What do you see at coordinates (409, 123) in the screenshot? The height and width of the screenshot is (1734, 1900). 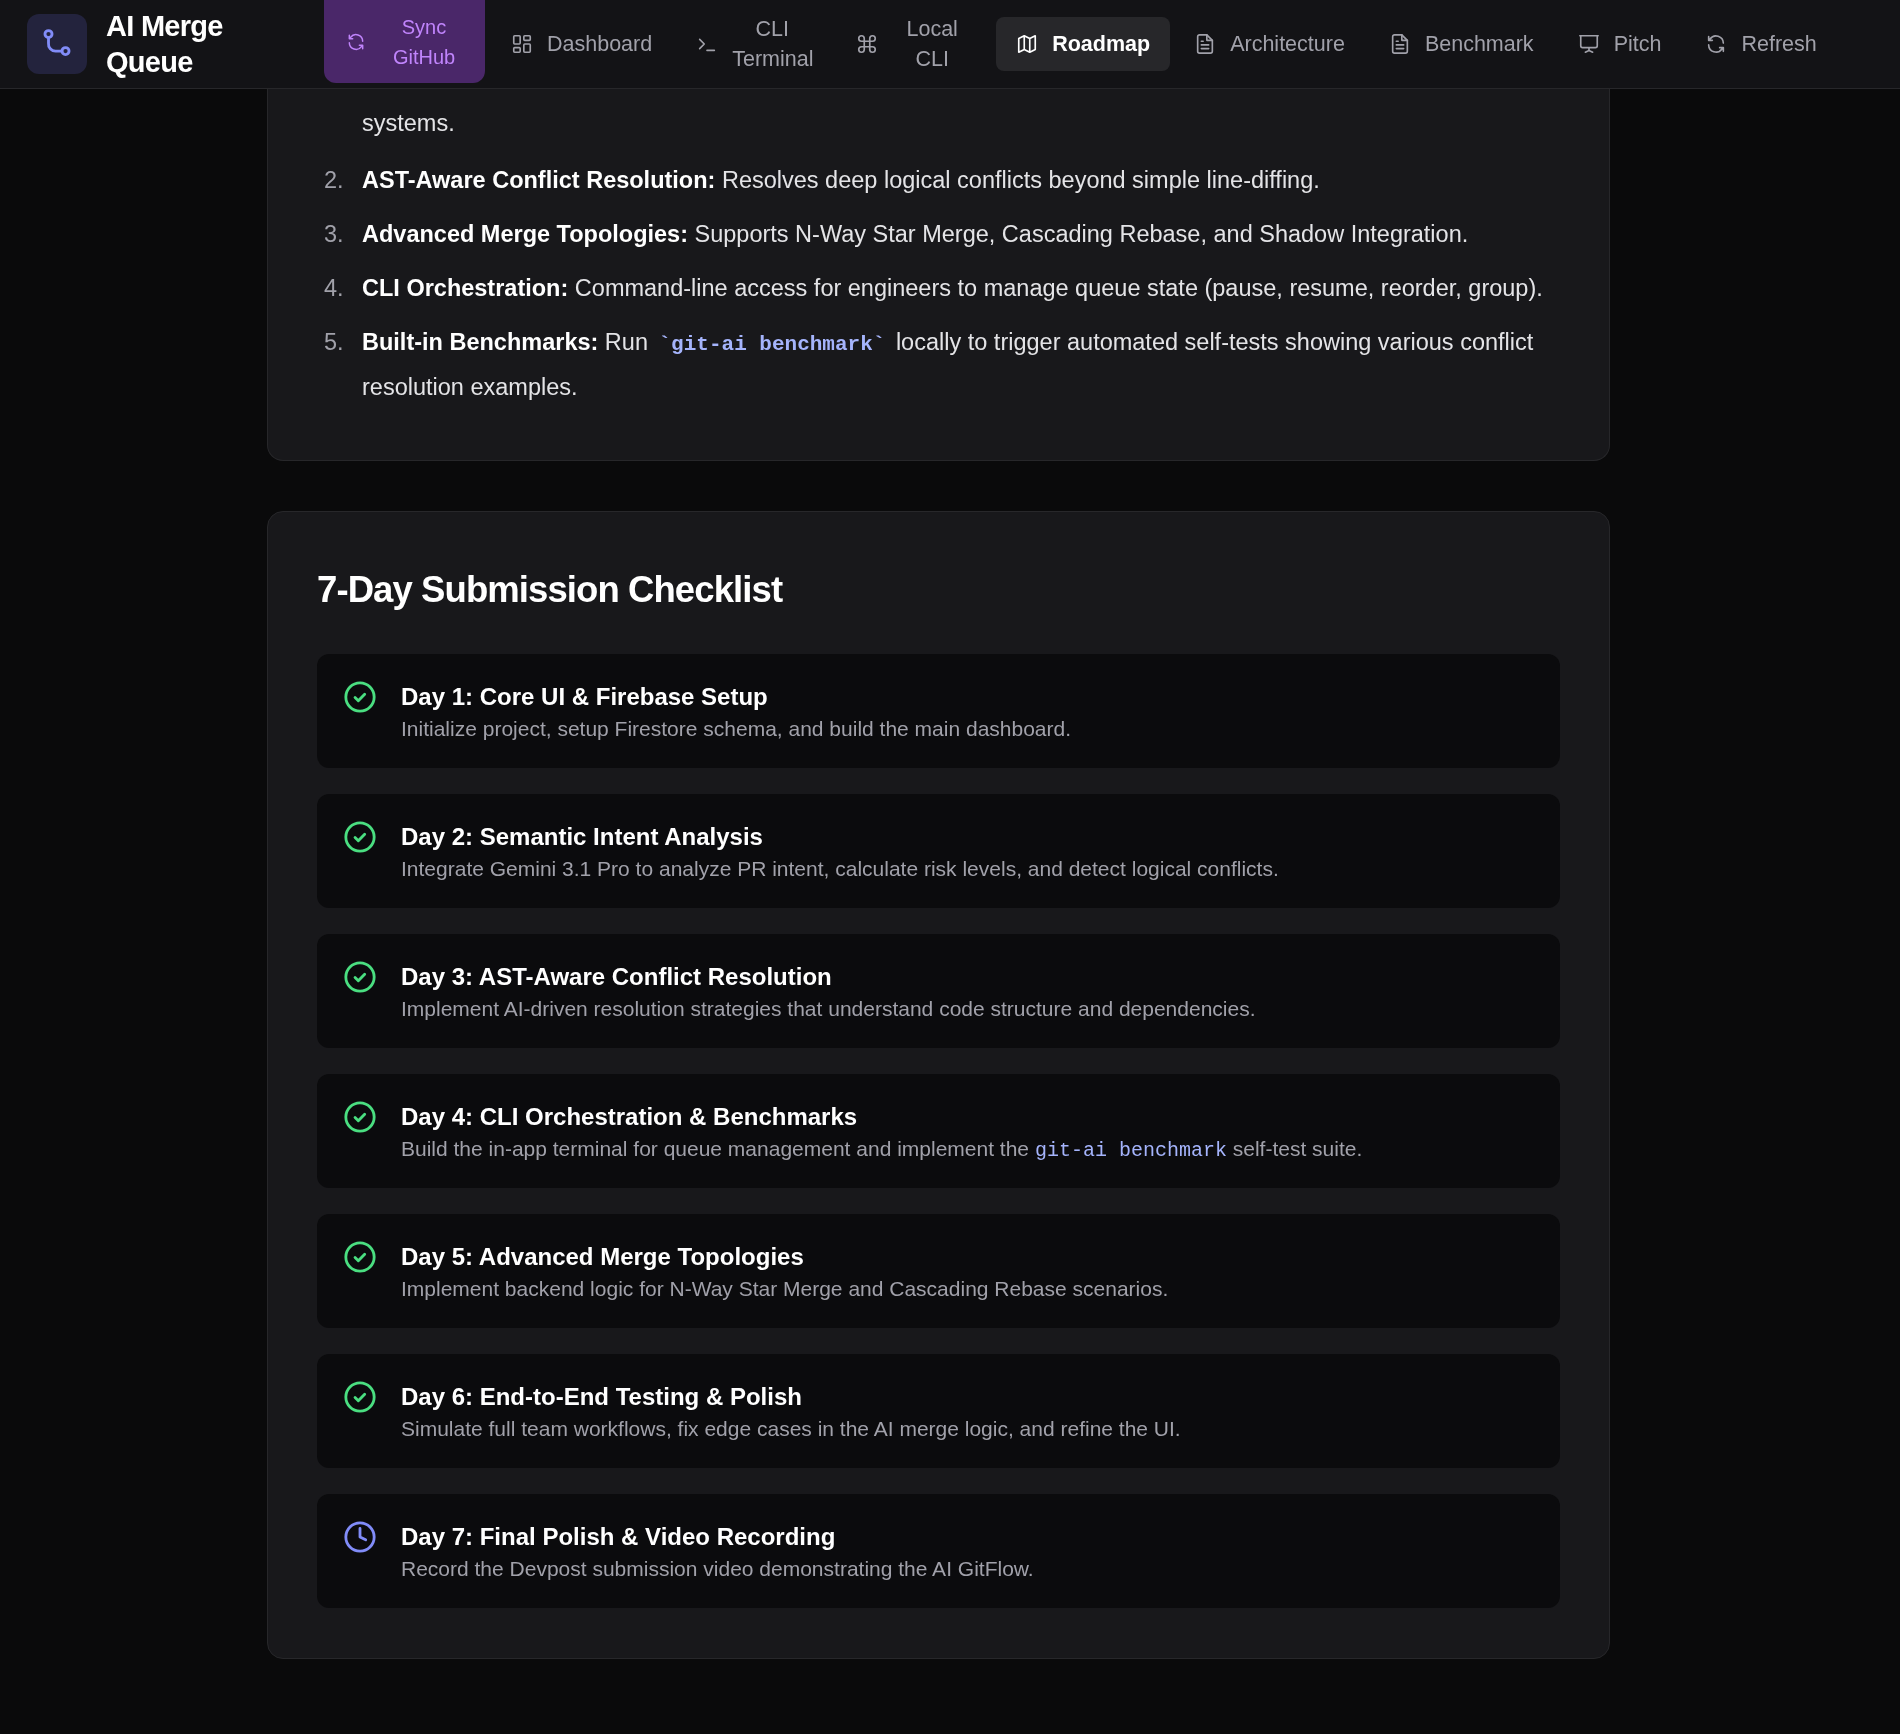 I see `list-item-text: systems.` at bounding box center [409, 123].